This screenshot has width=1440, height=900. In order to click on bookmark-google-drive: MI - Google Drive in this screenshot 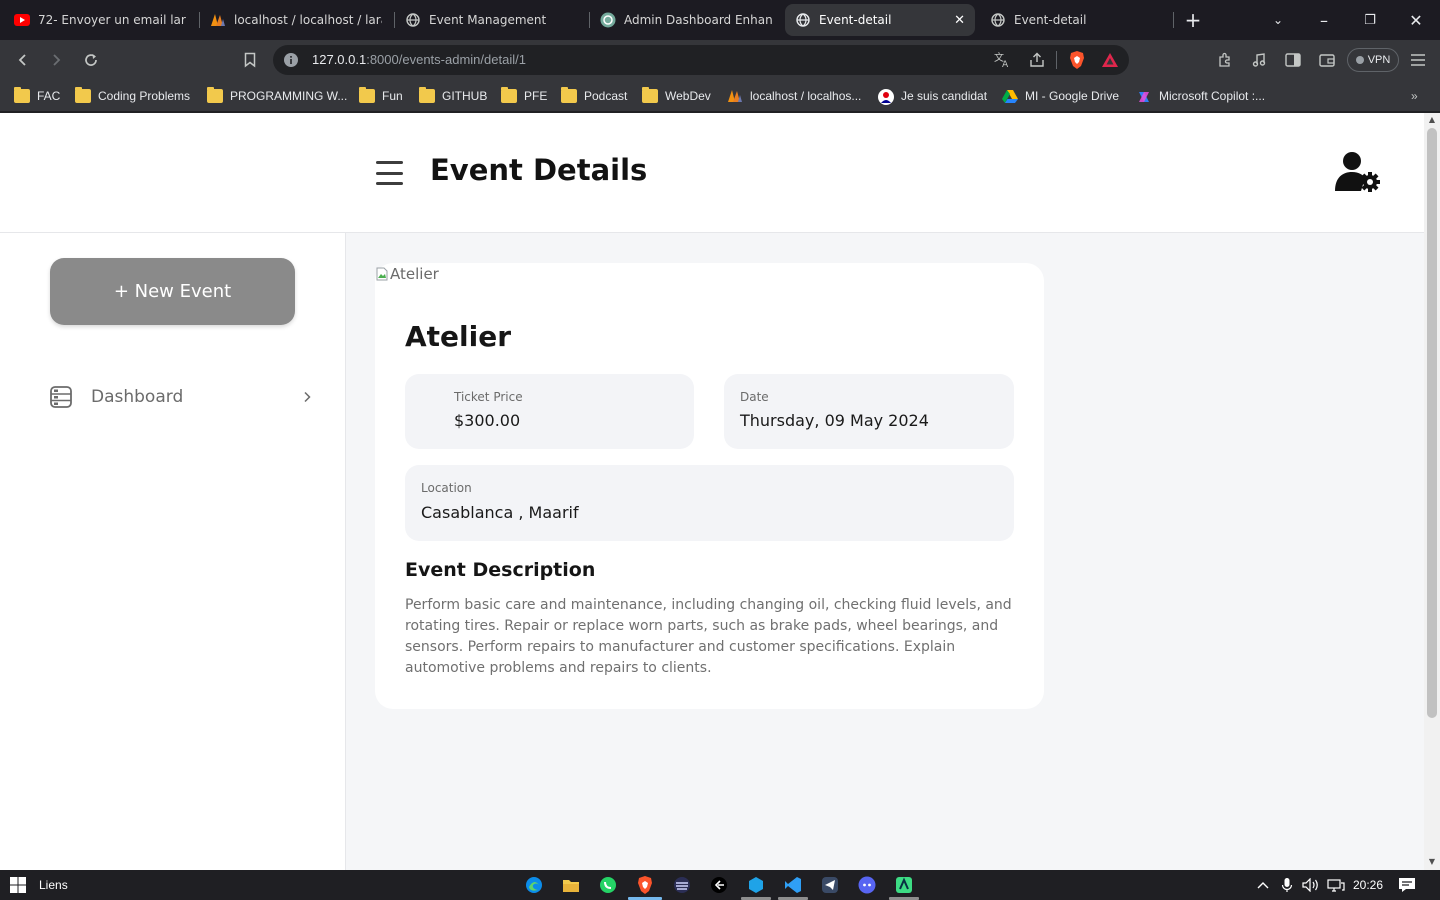, I will do `click(1060, 96)`.